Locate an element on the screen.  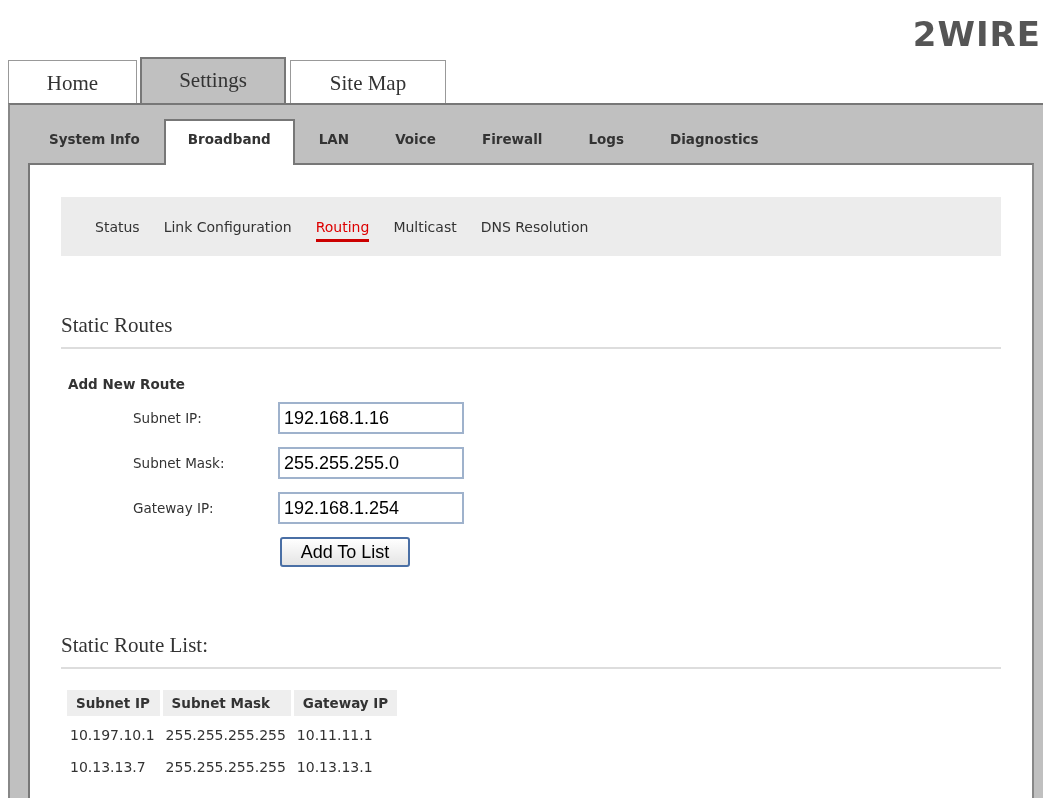
tab: Home is located at coordinates (72, 81).